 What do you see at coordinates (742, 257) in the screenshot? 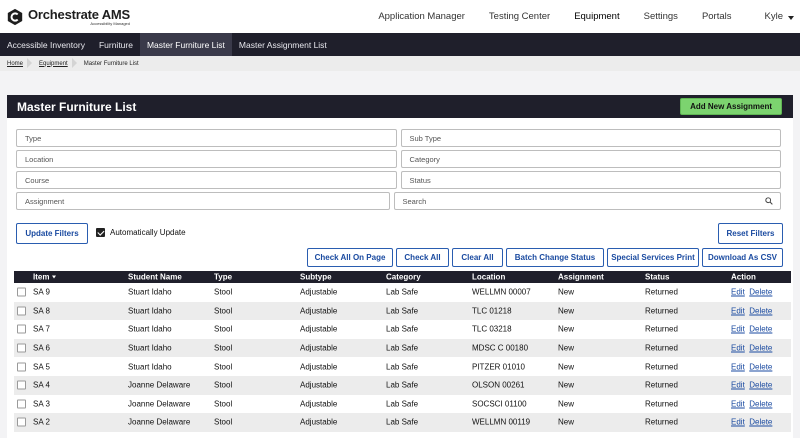
I see `download-csv-button: Download As CSV` at bounding box center [742, 257].